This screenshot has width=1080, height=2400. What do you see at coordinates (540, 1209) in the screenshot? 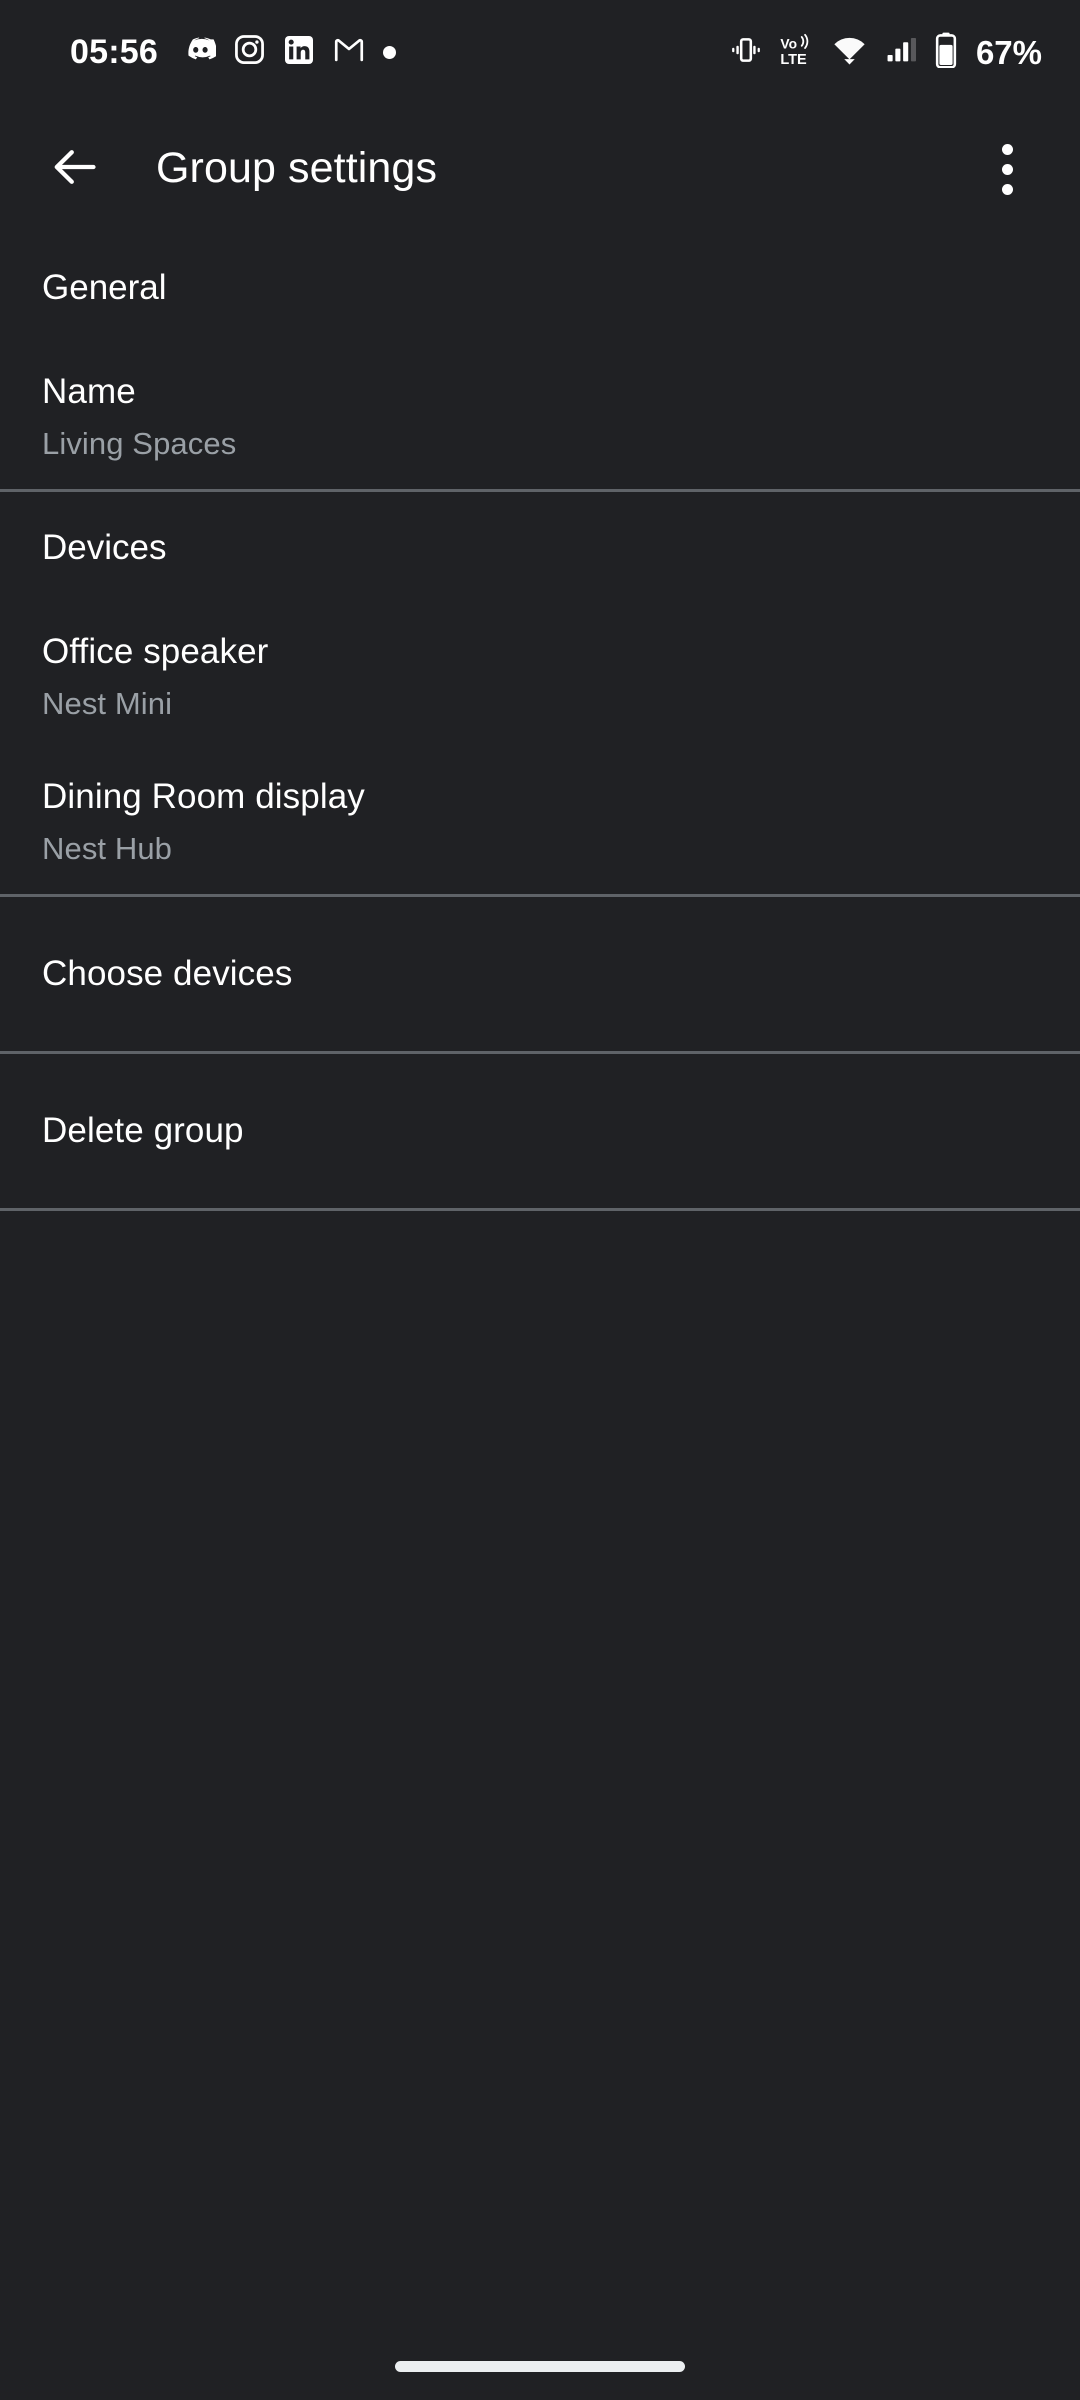
I see `divider` at bounding box center [540, 1209].